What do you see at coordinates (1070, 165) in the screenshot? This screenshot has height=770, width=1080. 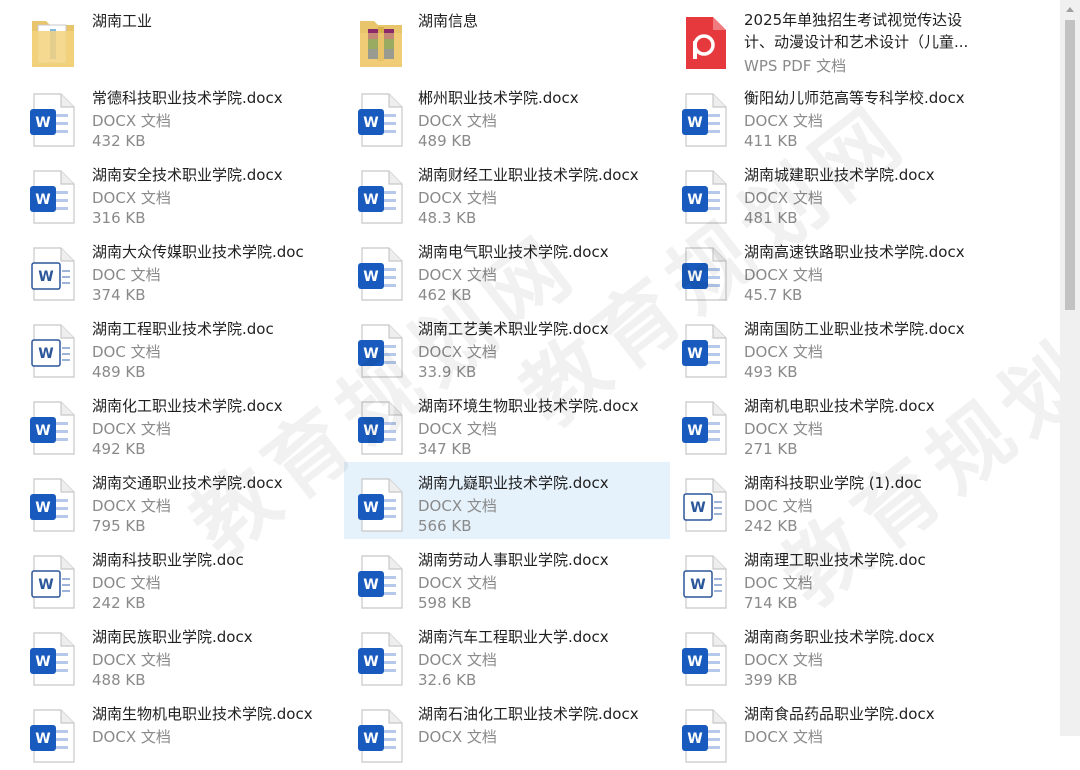 I see `scroll-thumb` at bounding box center [1070, 165].